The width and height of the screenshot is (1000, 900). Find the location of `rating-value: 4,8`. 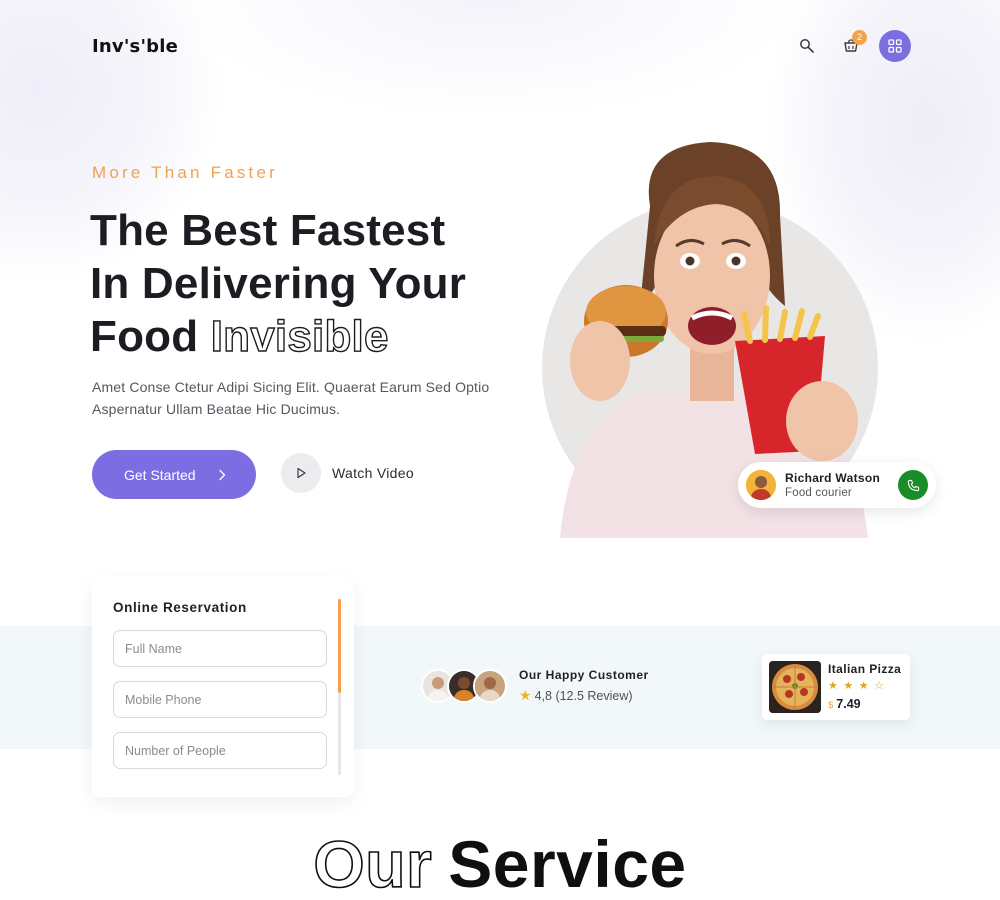

rating-value: 4,8 is located at coordinates (543, 695).